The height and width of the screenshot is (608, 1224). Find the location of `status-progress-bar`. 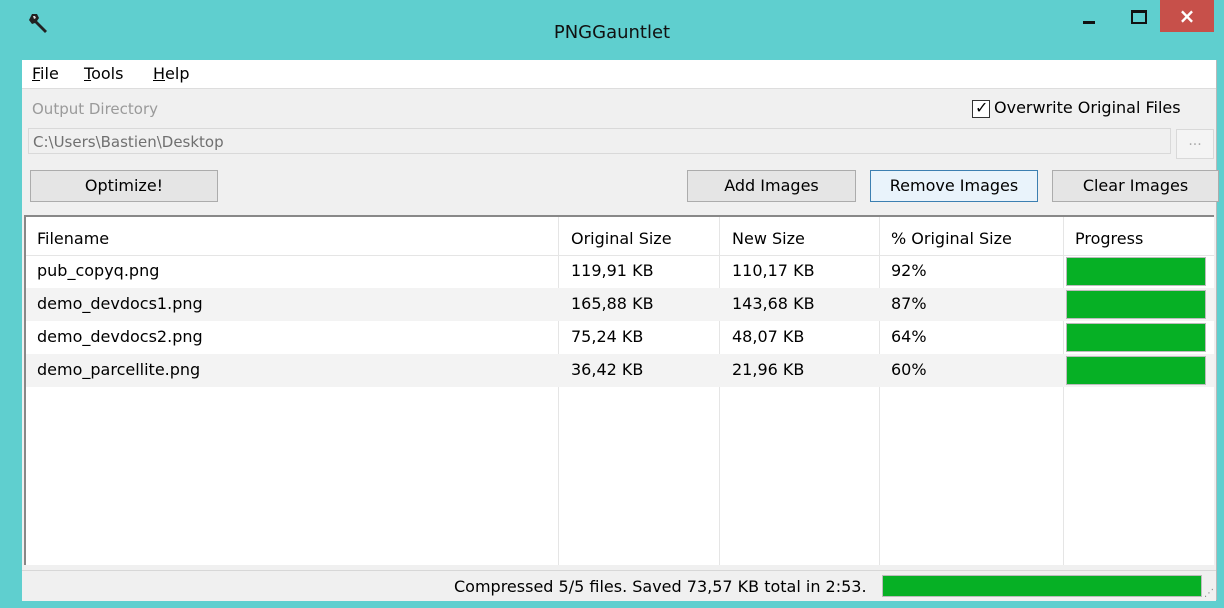

status-progress-bar is located at coordinates (1042, 586).